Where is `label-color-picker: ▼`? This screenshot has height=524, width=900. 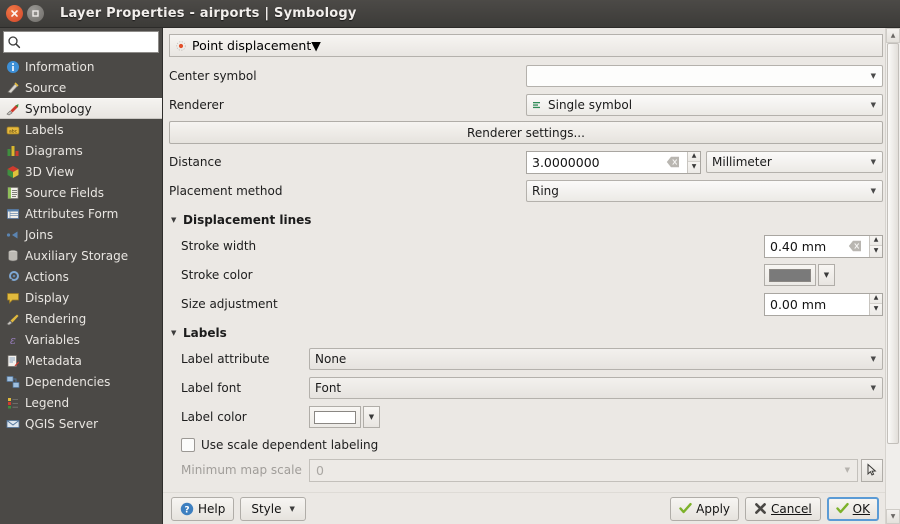
label-color-picker: ▼ is located at coordinates (344, 417).